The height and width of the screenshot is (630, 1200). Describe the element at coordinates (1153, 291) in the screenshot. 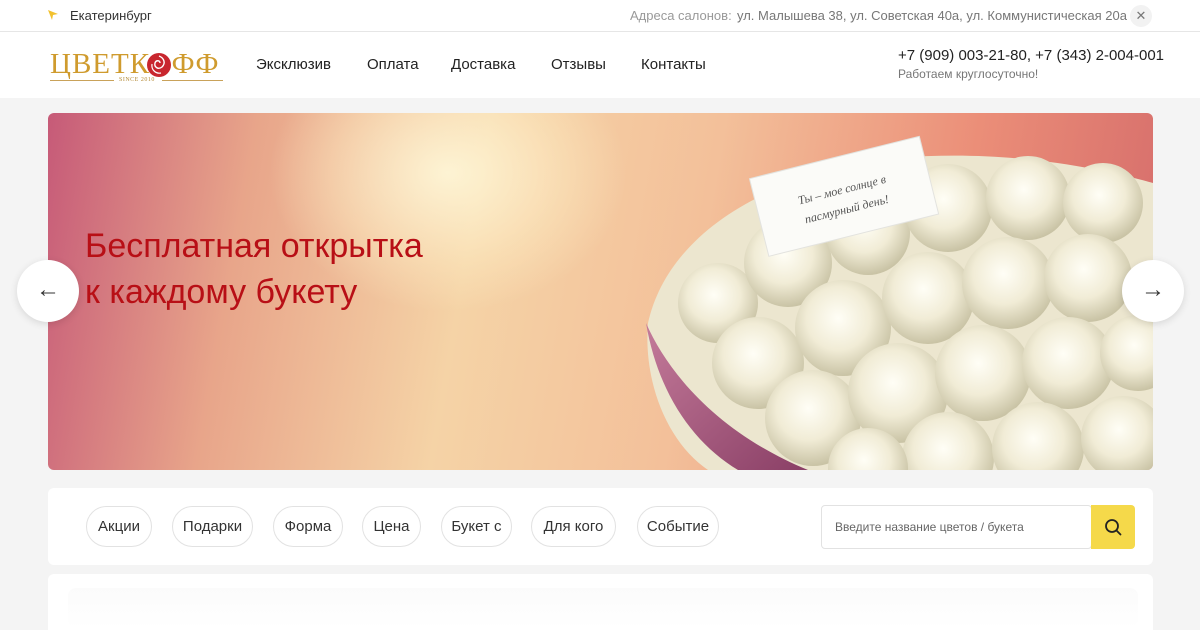

I see `slider-next-button: →` at that location.